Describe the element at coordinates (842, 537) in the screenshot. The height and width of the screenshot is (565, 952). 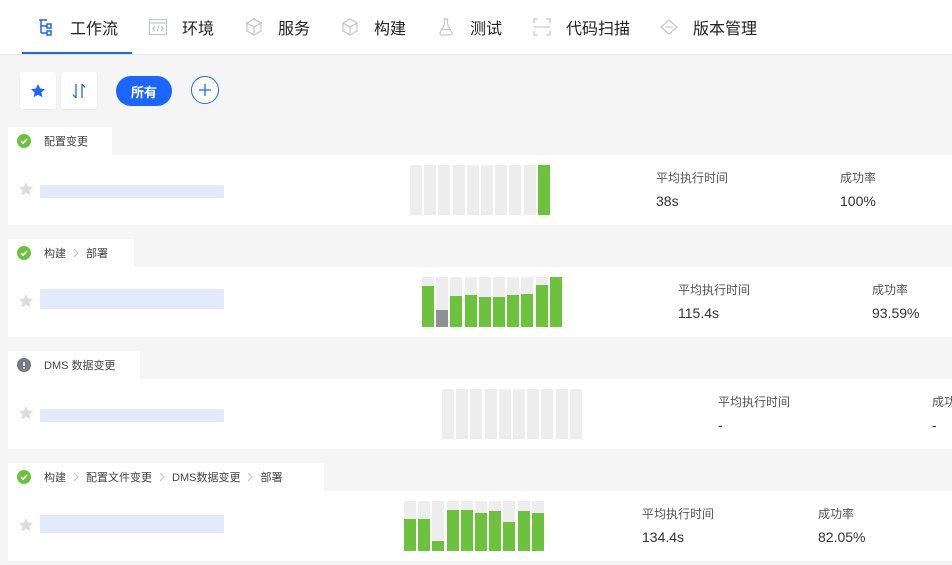
I see `success-rate-value: 82.05%` at that location.